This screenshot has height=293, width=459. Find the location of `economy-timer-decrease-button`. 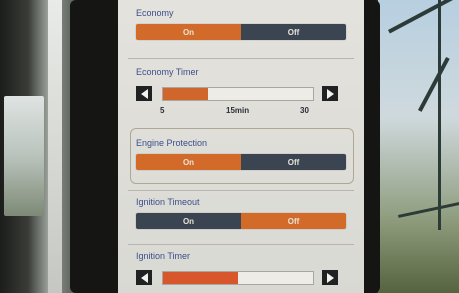

economy-timer-decrease-button is located at coordinates (144, 93).